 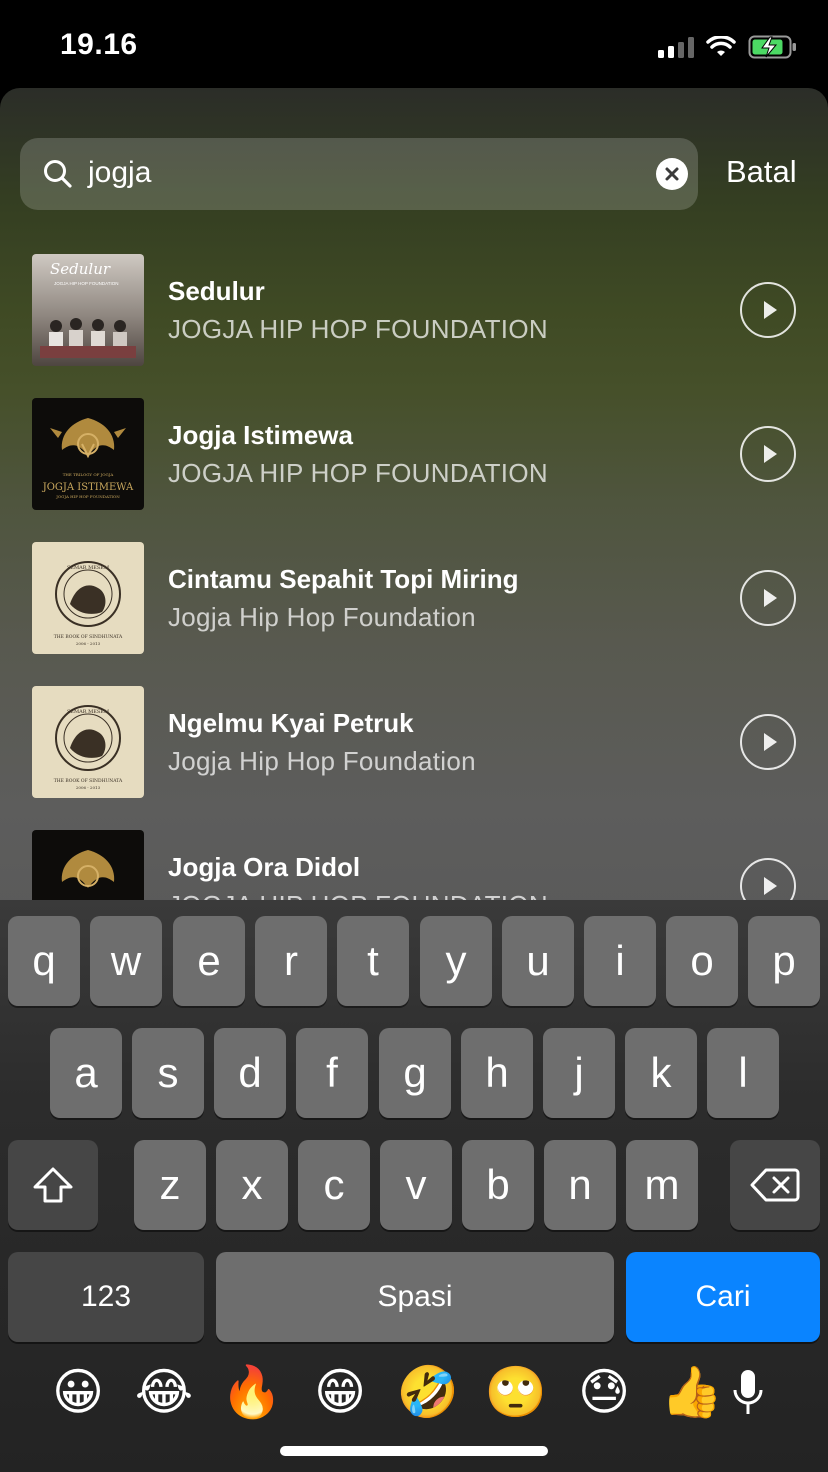 What do you see at coordinates (414, 44) in the screenshot?
I see `status-bar: 19.16` at bounding box center [414, 44].